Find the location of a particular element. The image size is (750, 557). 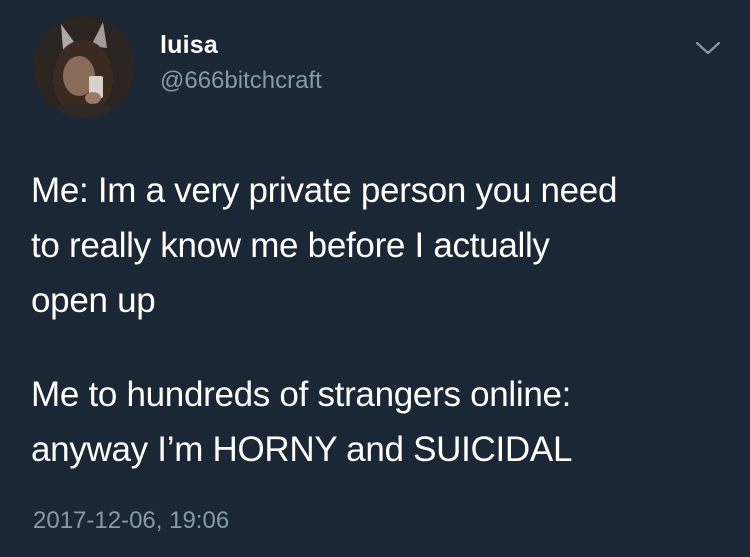

tweet-timestamp: 2017-12-06, 19:06 is located at coordinates (131, 521).